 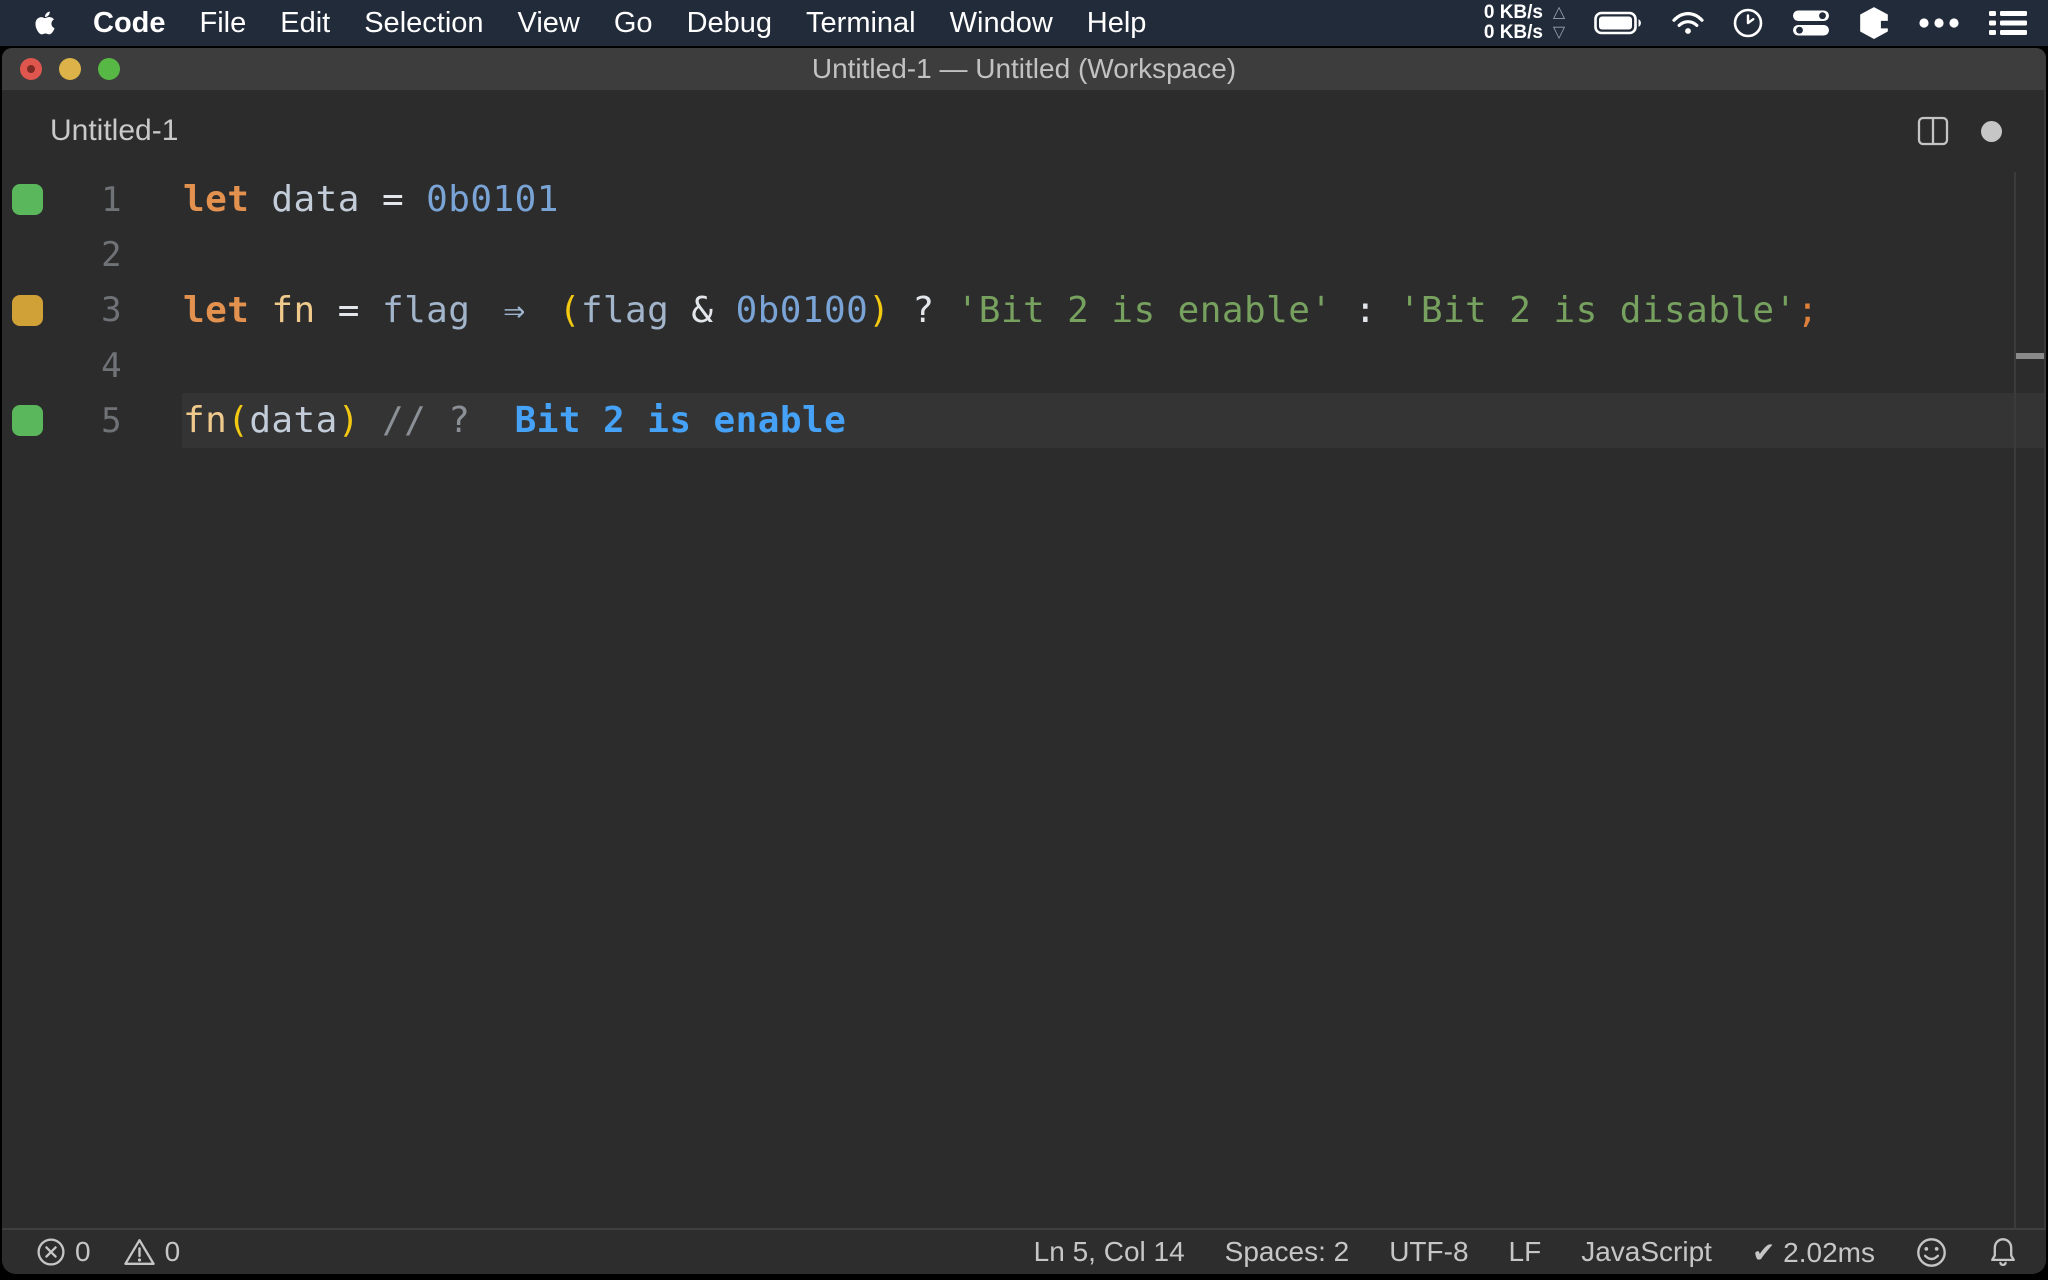 What do you see at coordinates (1874, 23) in the screenshot?
I see `cube-icon` at bounding box center [1874, 23].